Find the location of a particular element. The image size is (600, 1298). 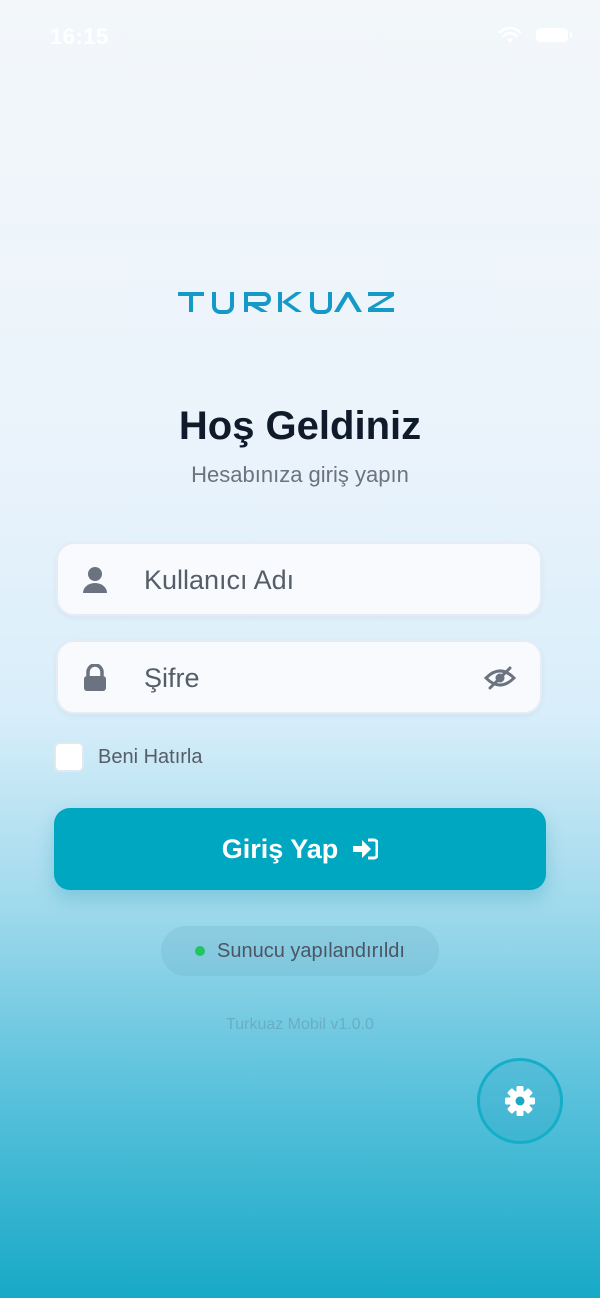

gear-icon is located at coordinates (520, 1101).